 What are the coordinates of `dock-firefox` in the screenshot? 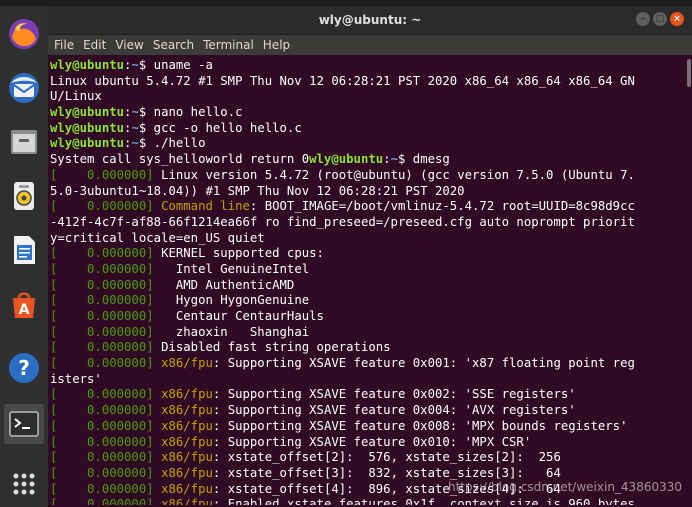 It's located at (24, 34).